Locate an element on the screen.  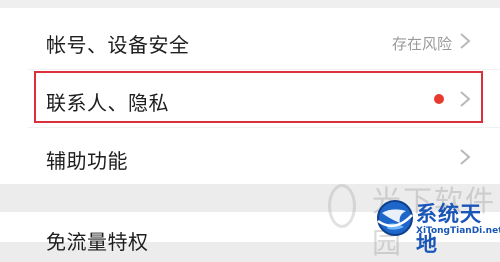
badge-url: XiTongTianDi.net is located at coordinates (458, 231).